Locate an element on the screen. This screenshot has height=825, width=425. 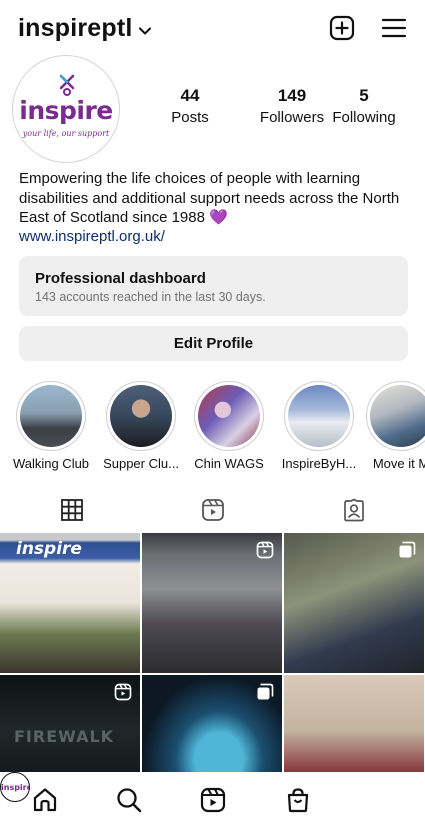
posts-stat: 44 Posts is located at coordinates (190, 106).